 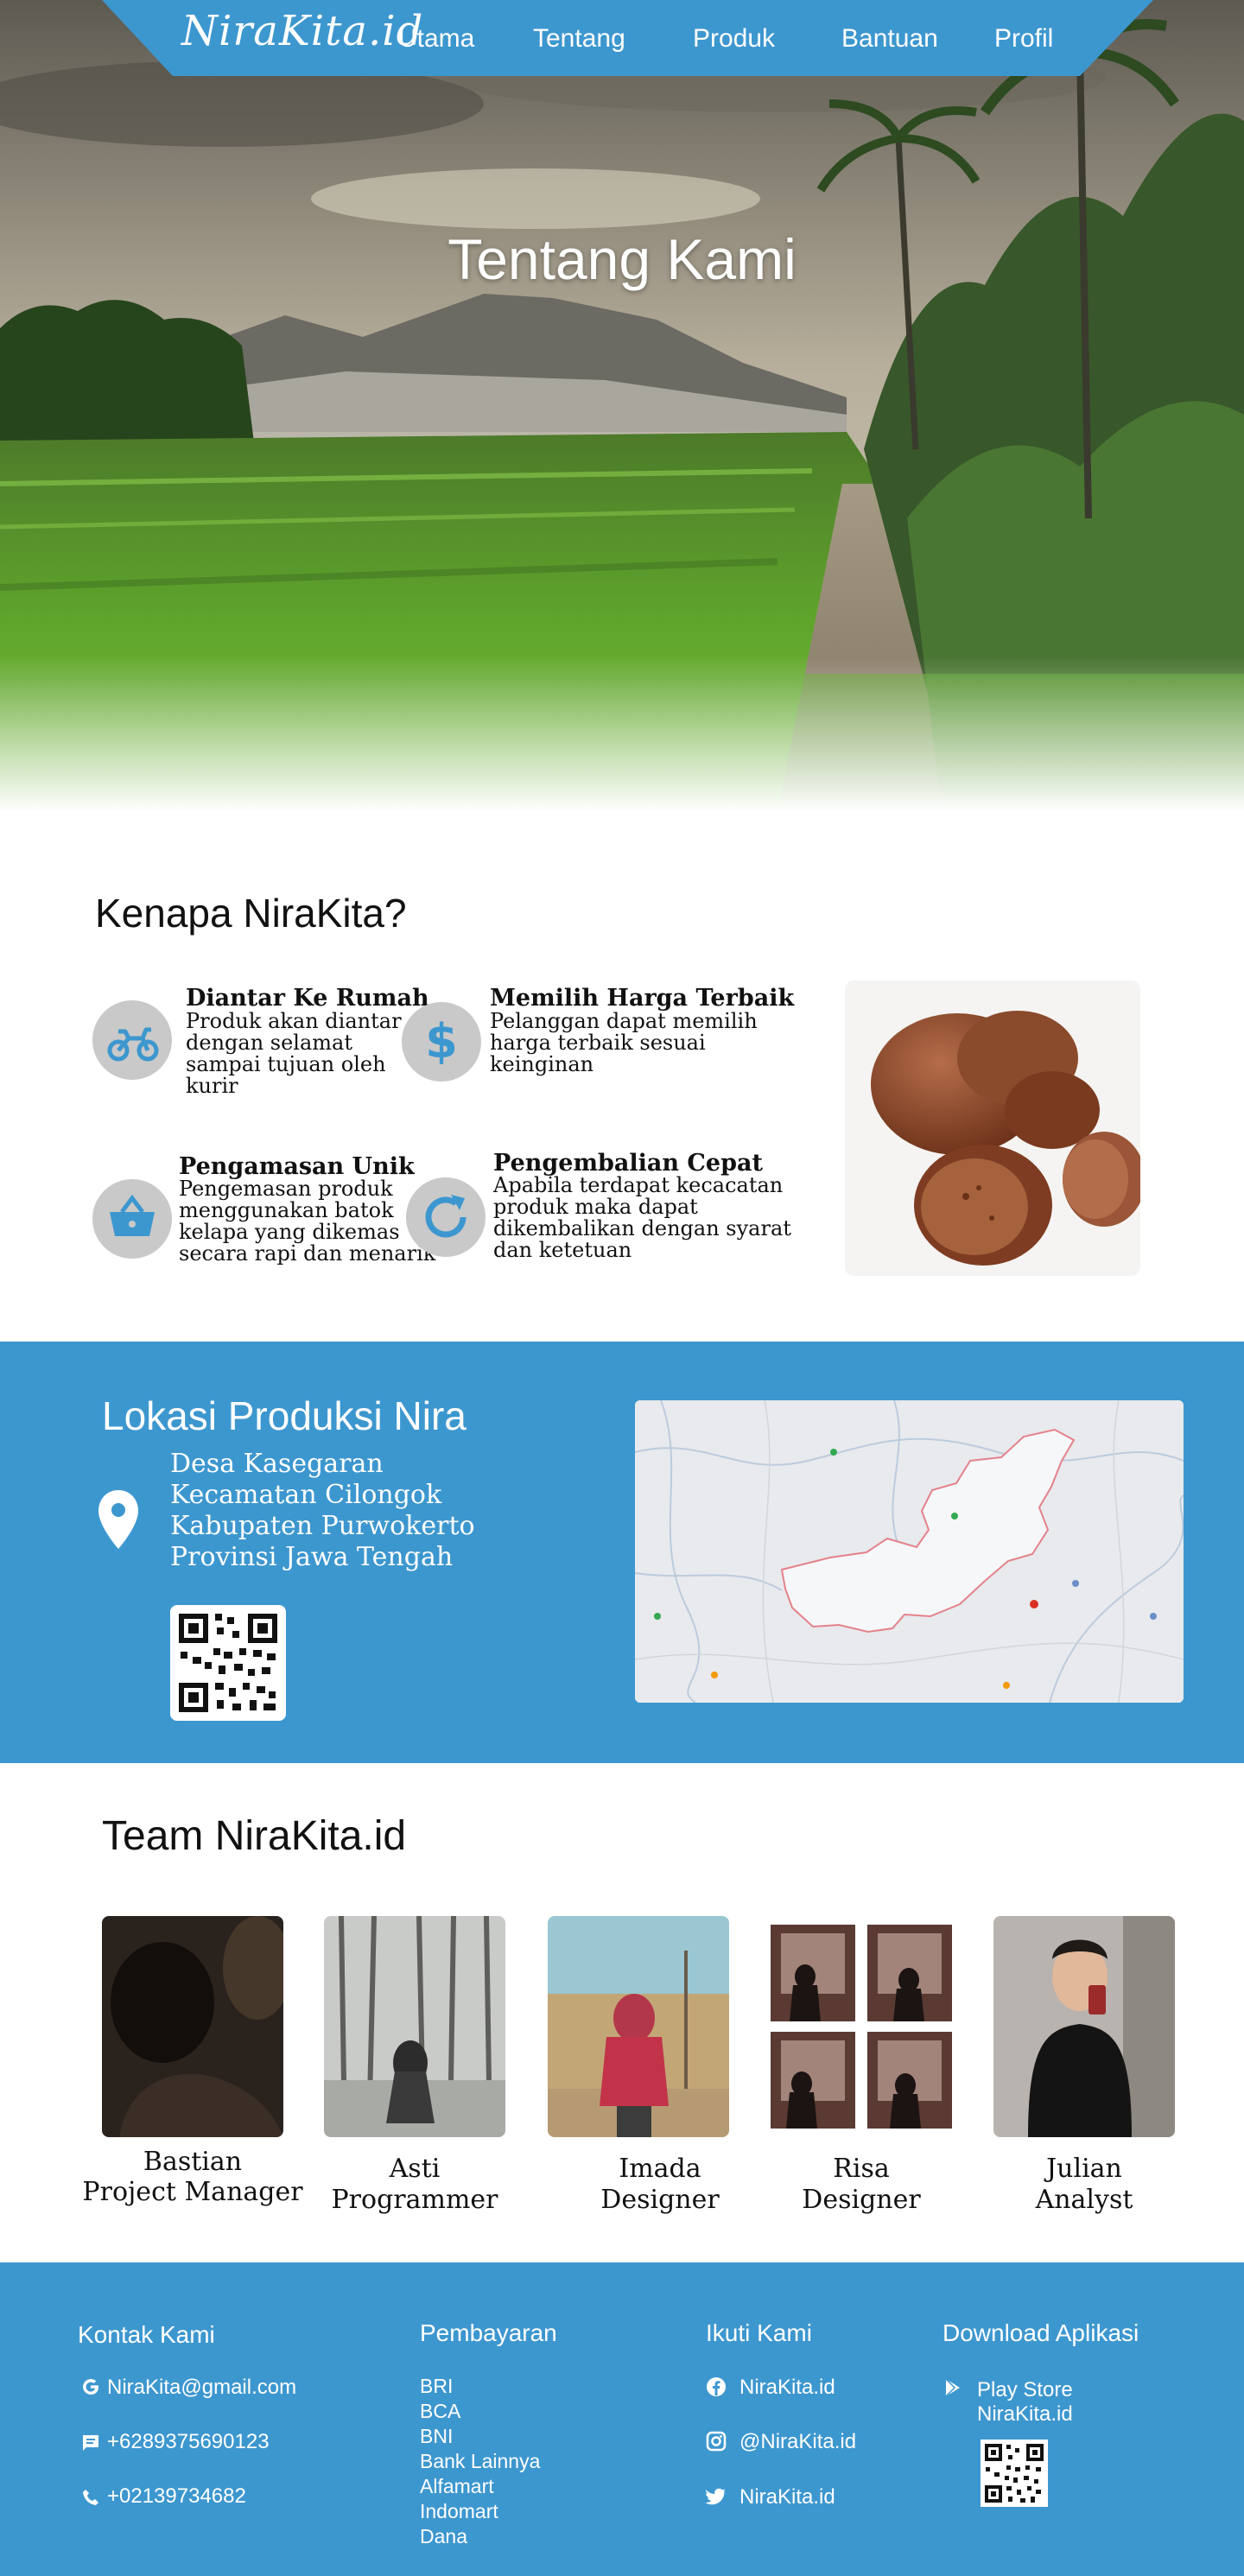 What do you see at coordinates (787, 2497) in the screenshot?
I see `twitter-link: NiraKita.id` at bounding box center [787, 2497].